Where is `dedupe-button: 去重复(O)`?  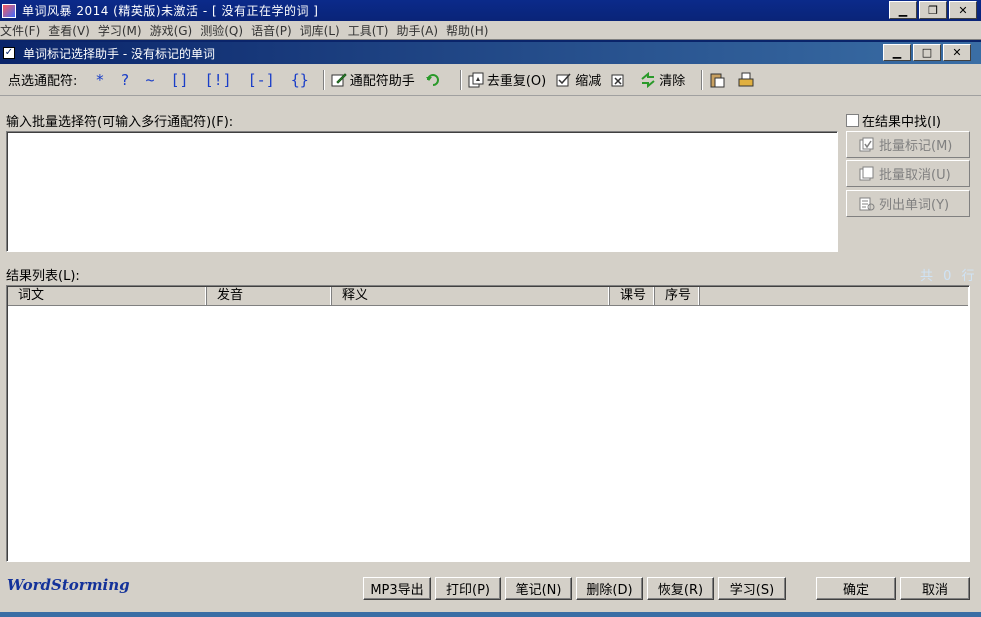 dedupe-button: 去重复(O) is located at coordinates (507, 79).